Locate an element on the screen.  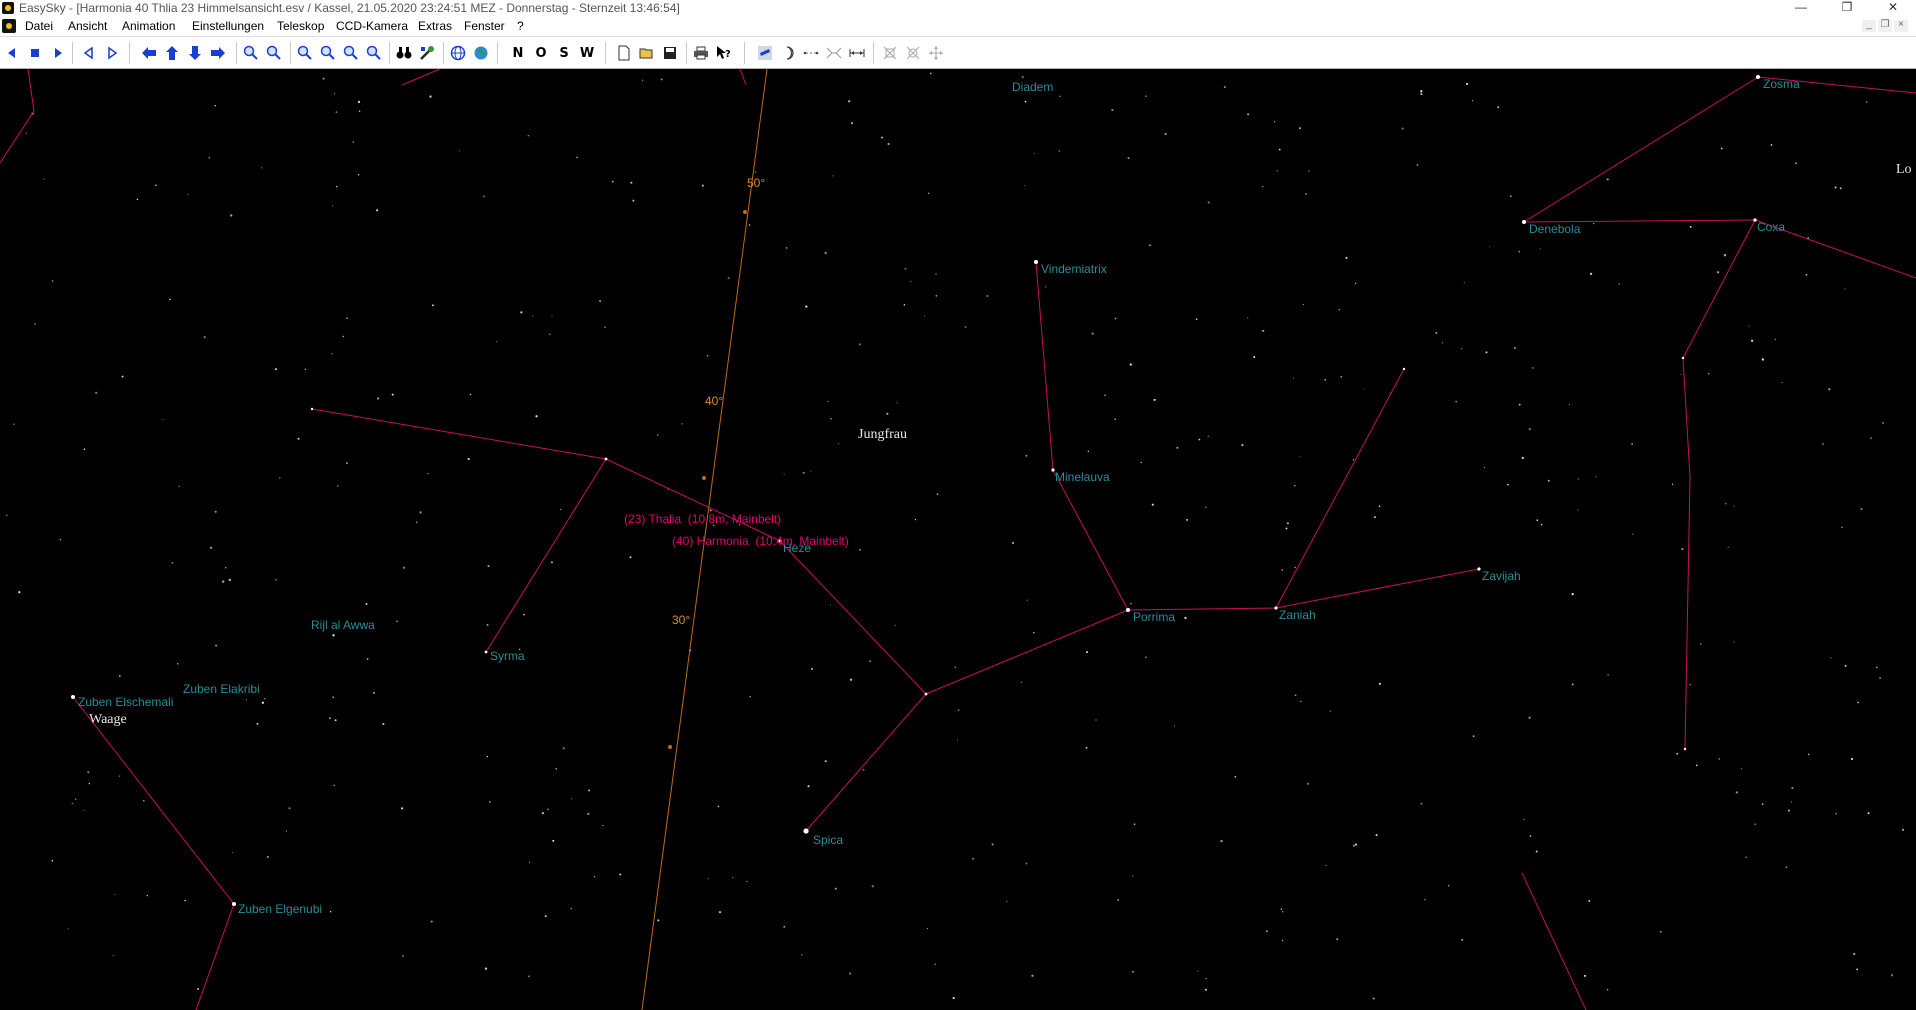
binoculars-icon is located at coordinates (404, 53).